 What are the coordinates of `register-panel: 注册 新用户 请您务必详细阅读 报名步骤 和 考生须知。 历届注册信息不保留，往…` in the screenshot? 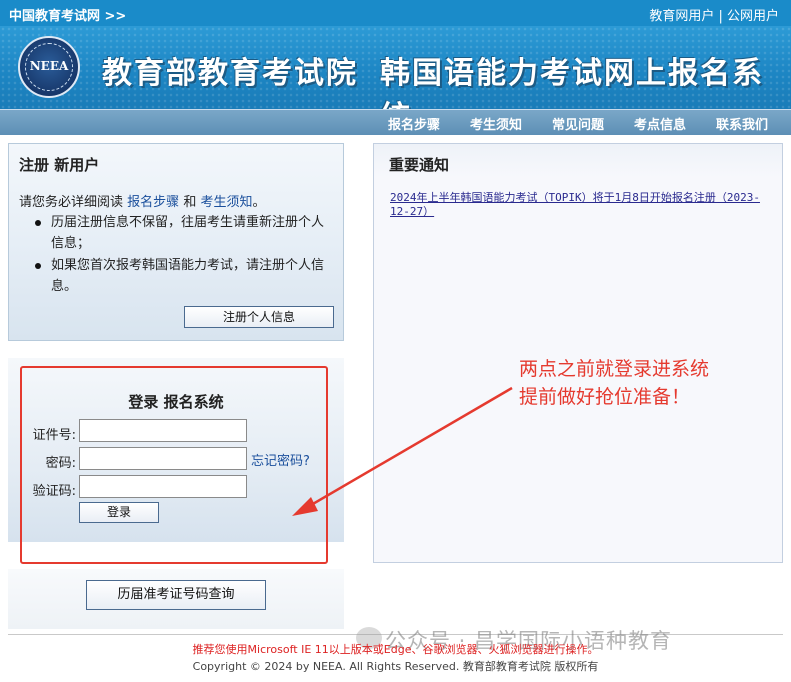 It's located at (176, 242).